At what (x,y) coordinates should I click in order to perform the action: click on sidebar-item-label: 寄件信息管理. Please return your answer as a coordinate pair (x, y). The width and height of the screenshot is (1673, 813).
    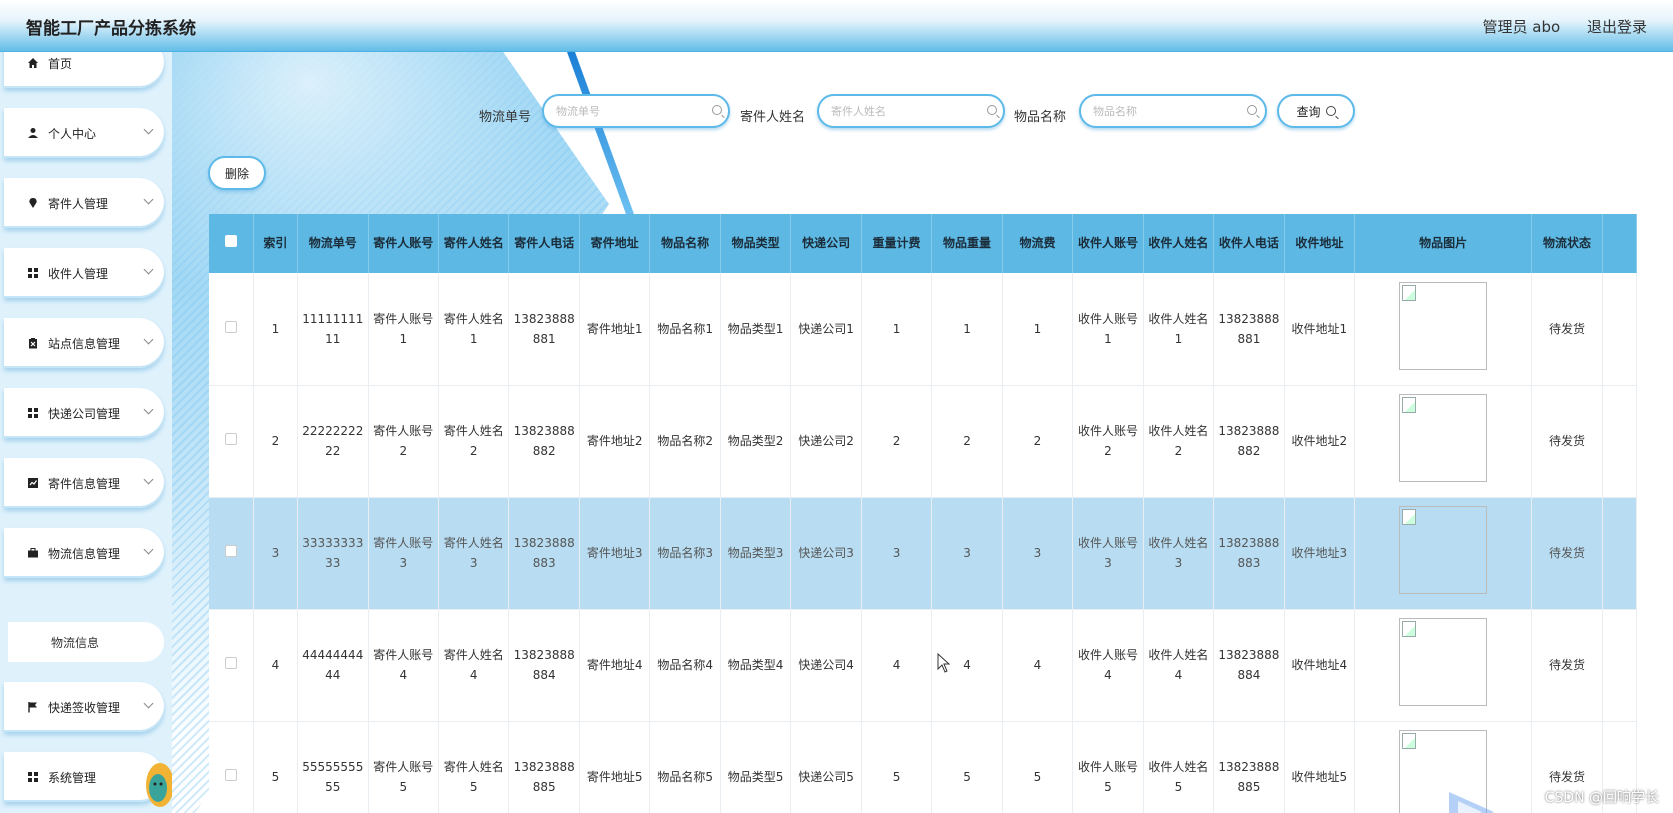
    Looking at the image, I should click on (84, 483).